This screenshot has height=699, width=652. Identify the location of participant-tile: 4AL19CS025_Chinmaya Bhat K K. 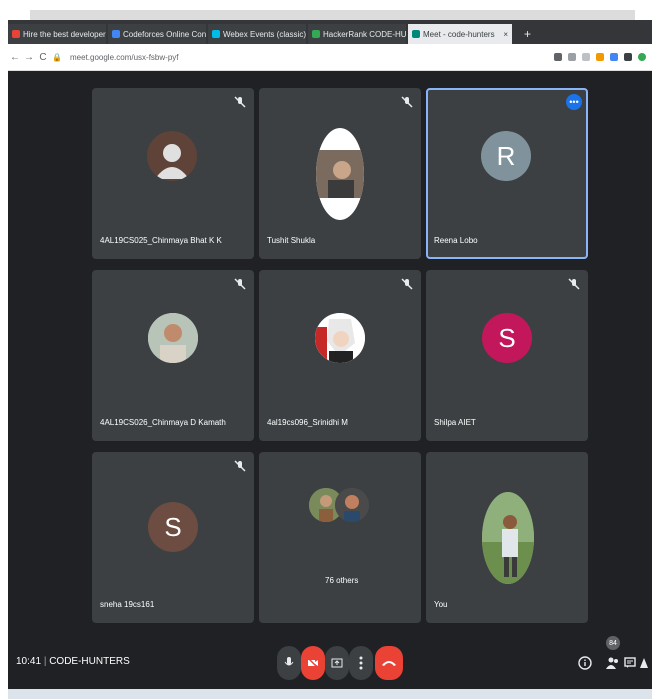
(173, 173).